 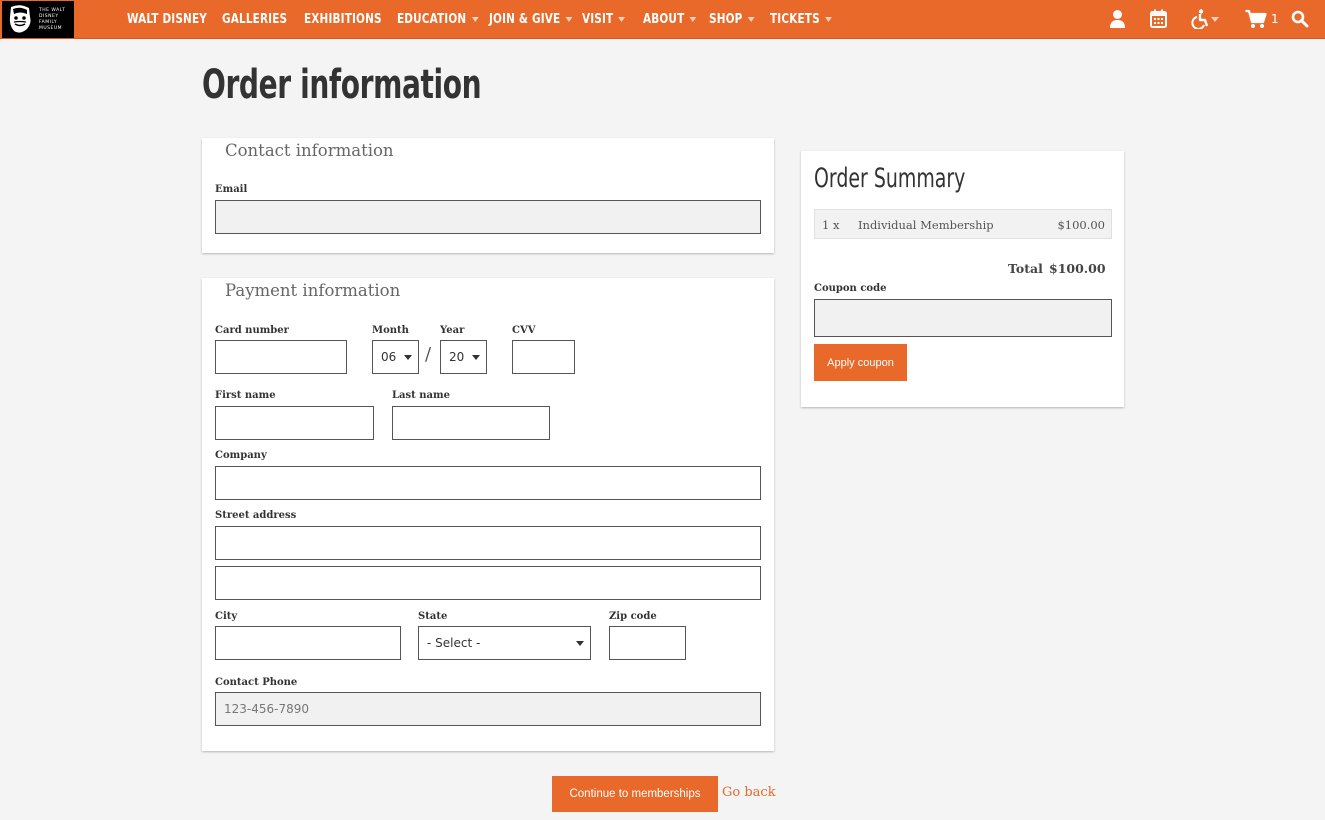 I want to click on cart-count-badge: 1, so click(x=1275, y=19).